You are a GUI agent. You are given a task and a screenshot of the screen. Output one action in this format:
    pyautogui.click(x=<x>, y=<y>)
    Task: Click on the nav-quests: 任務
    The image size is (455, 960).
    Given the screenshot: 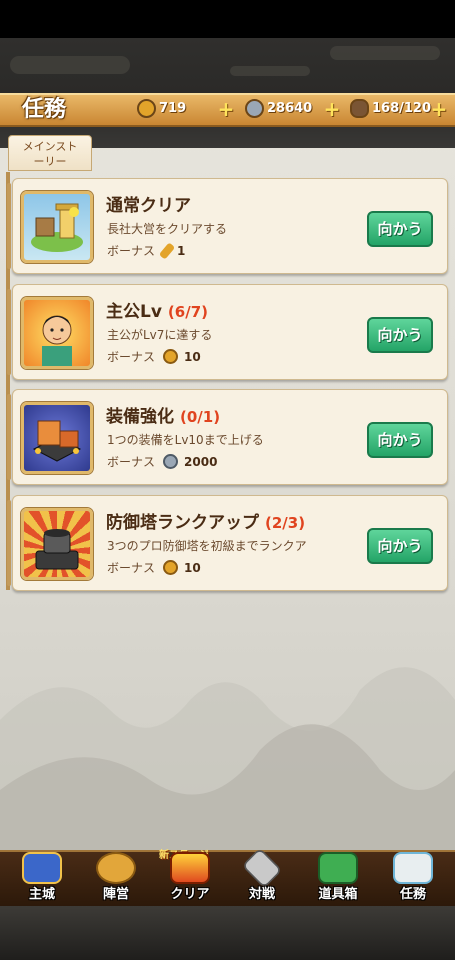 What is the action you would take?
    pyautogui.click(x=413, y=878)
    